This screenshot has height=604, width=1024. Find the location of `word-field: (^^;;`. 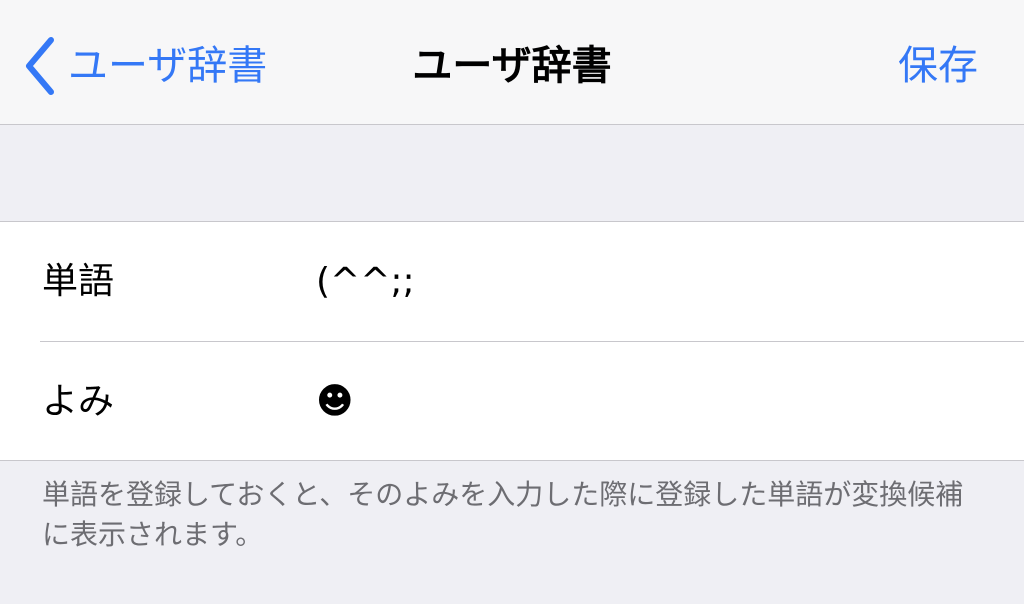

word-field: (^^;; is located at coordinates (656, 281).